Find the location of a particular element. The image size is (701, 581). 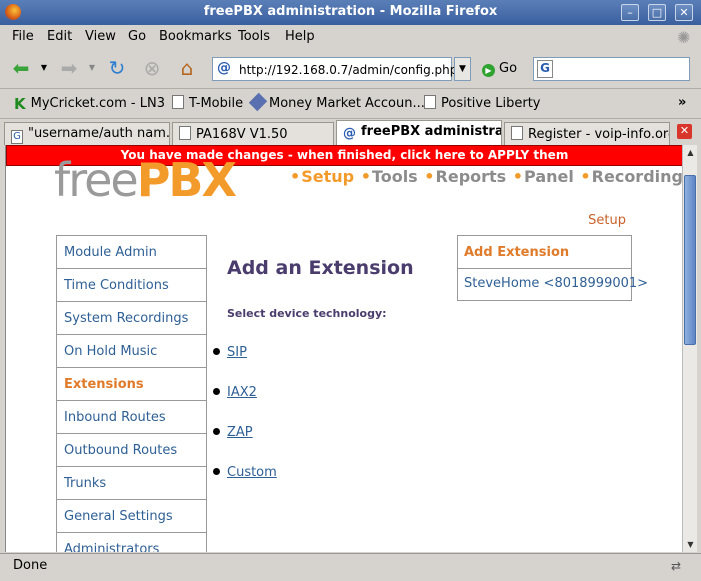

back-dropdown-icon: ▼ is located at coordinates (44, 68).